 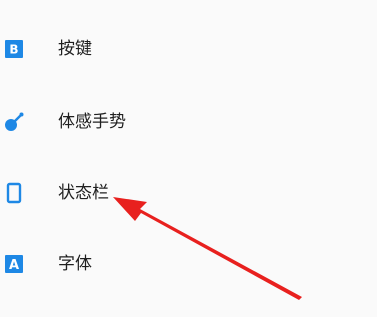 I want to click on settings-item-label: 体感手势, so click(x=92, y=122).